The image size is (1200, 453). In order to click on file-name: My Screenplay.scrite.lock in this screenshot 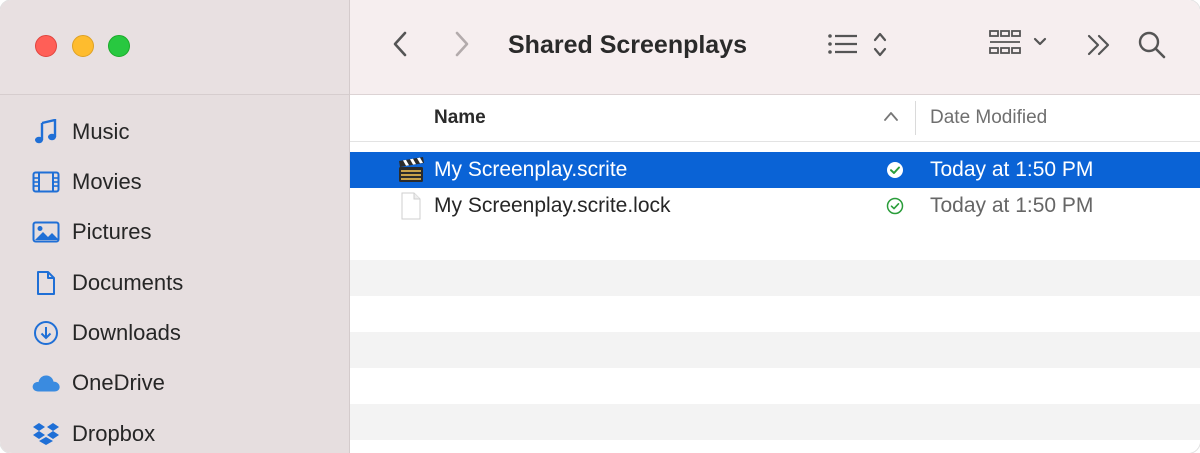, I will do `click(552, 205)`.